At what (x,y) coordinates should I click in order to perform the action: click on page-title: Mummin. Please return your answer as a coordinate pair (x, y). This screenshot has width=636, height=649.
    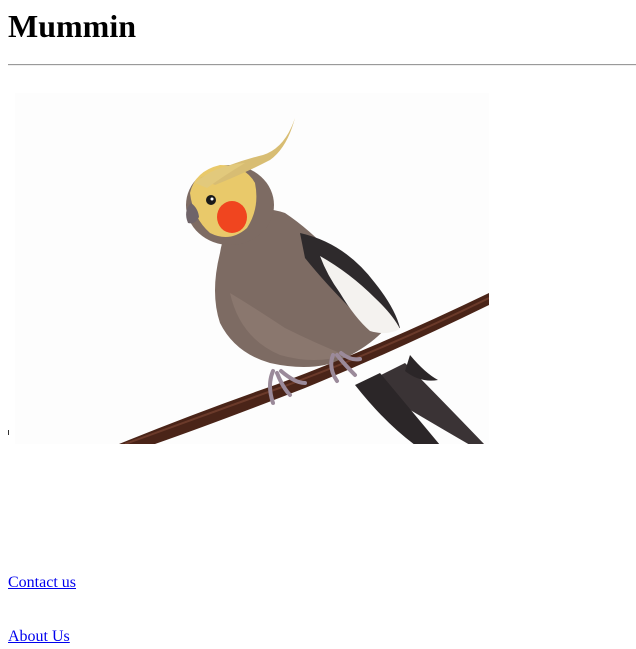
    Looking at the image, I should click on (72, 26).